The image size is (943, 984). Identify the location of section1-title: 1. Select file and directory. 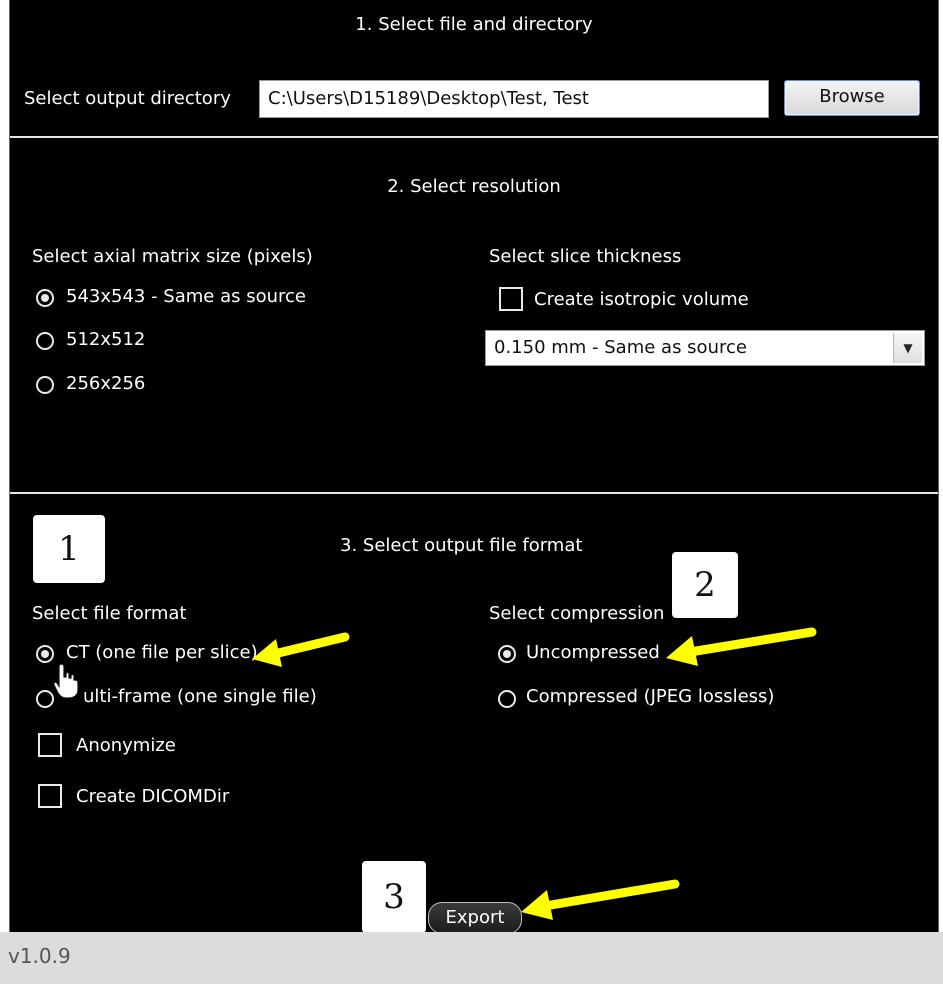
(474, 24).